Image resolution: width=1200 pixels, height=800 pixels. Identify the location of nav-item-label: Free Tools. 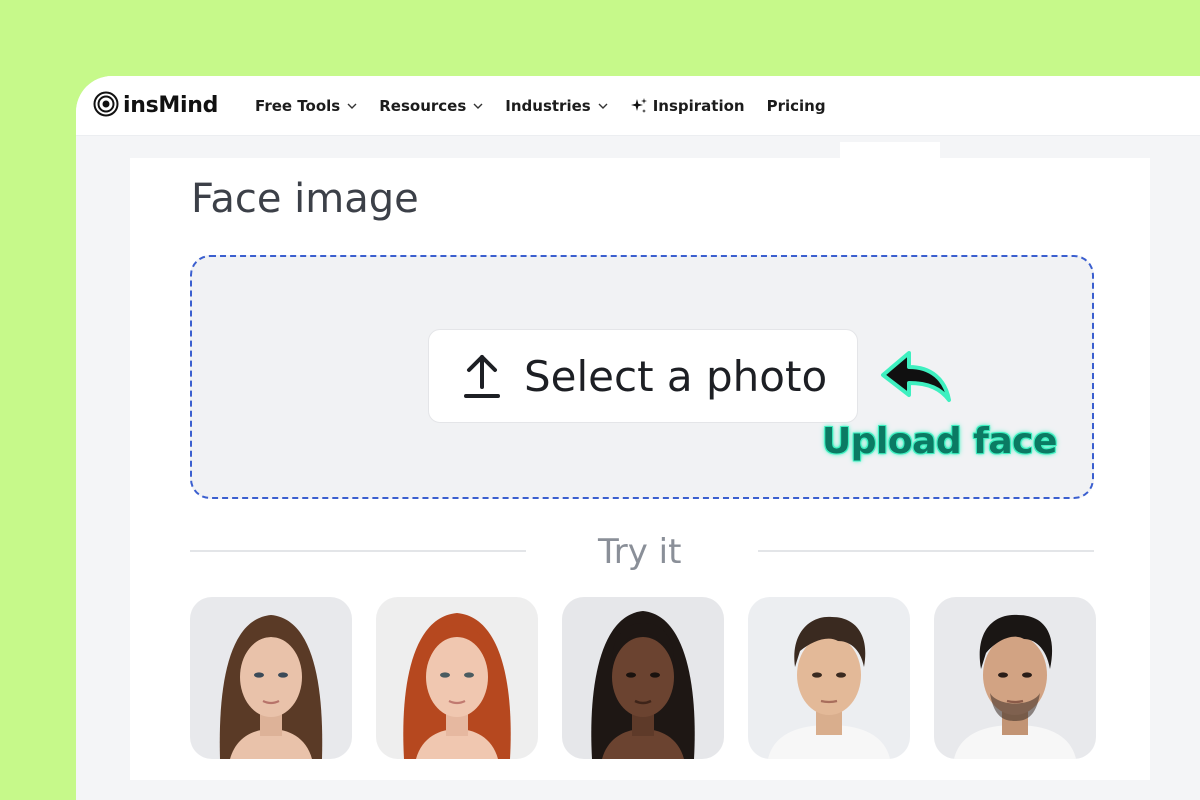
(298, 105).